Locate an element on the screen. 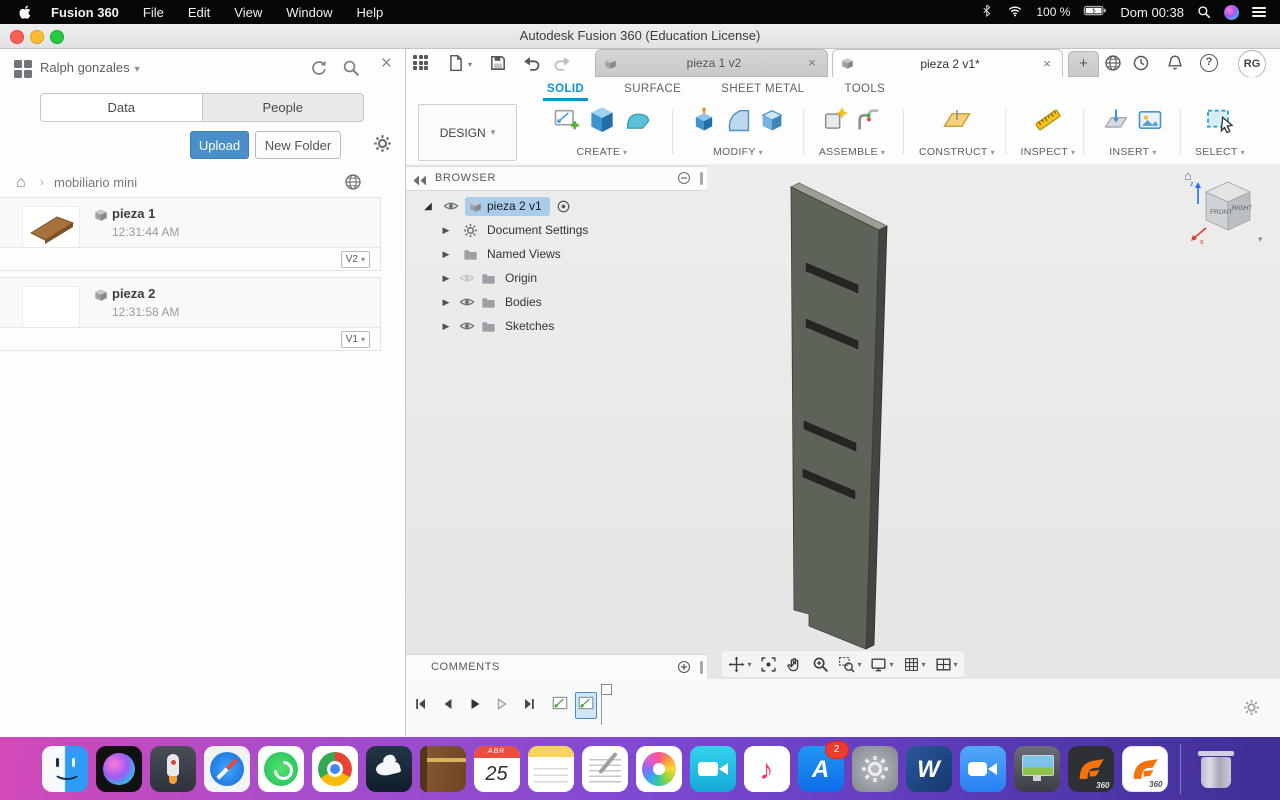 The height and width of the screenshot is (800, 1280). zoom-window-icon: ▾ is located at coordinates (849, 664).